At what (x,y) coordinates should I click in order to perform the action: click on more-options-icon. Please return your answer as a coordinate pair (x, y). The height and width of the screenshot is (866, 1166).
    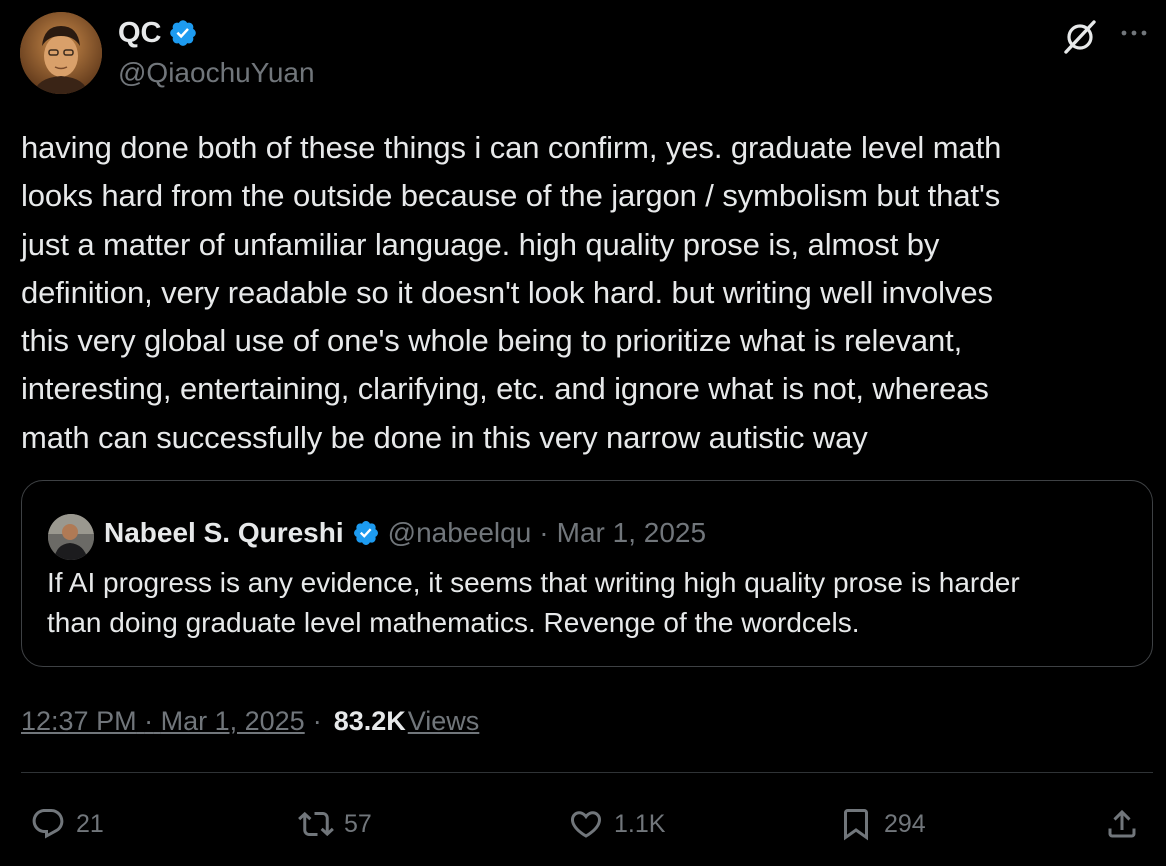
    Looking at the image, I should click on (1134, 33).